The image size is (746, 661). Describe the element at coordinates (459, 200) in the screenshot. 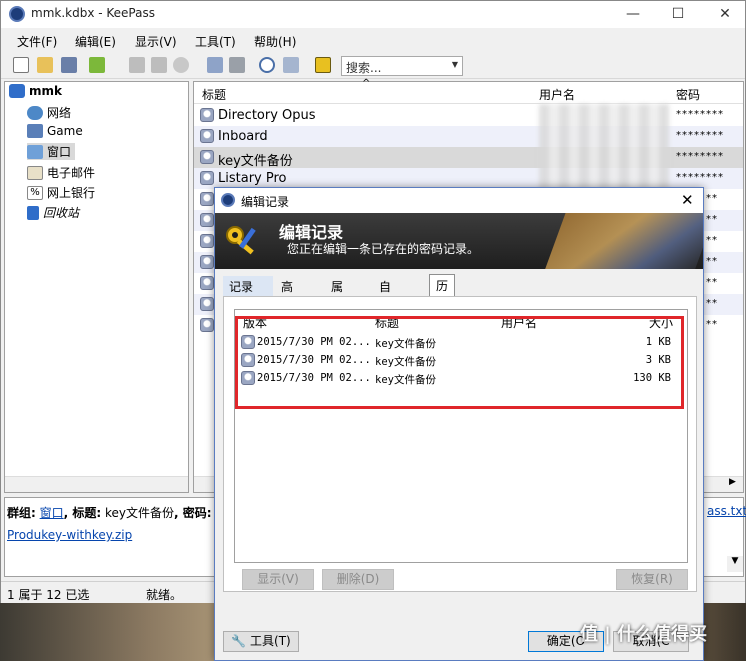

I see `dialog-title-bar: 编辑记录 ✕` at that location.